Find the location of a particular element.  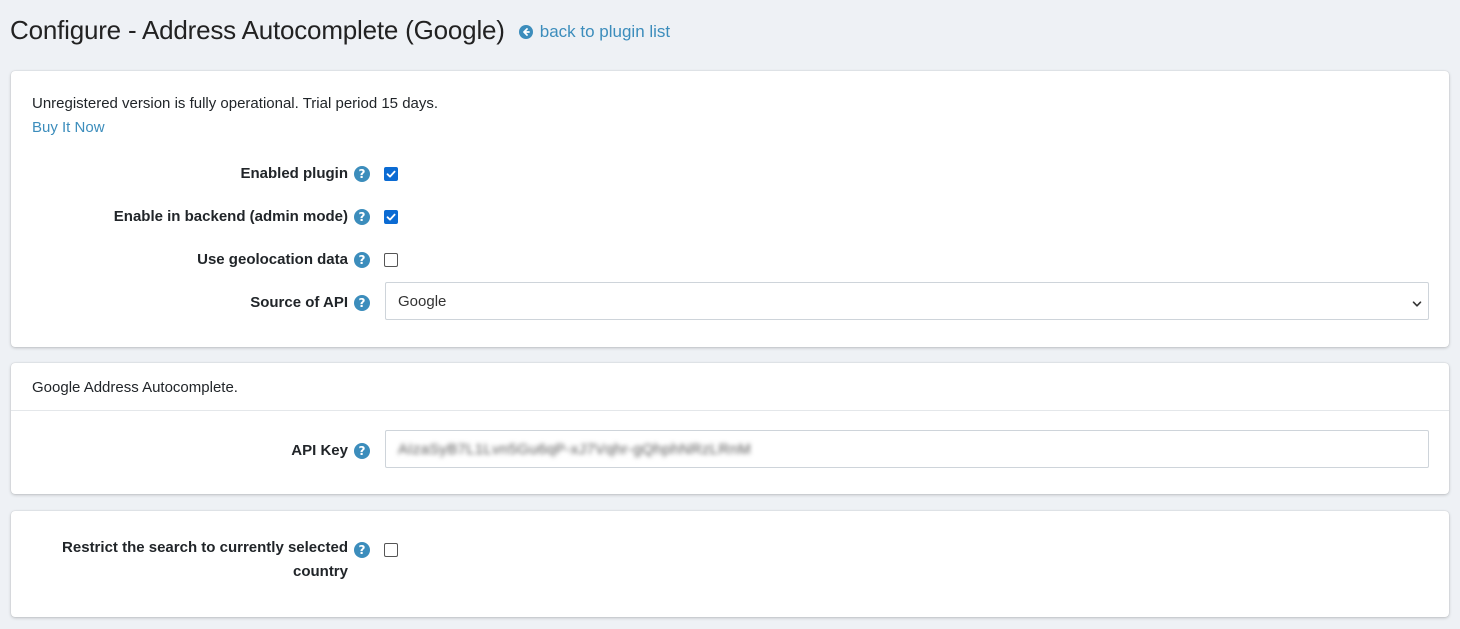

use-geolocation-row: Use geolocation data ? is located at coordinates (730, 261).